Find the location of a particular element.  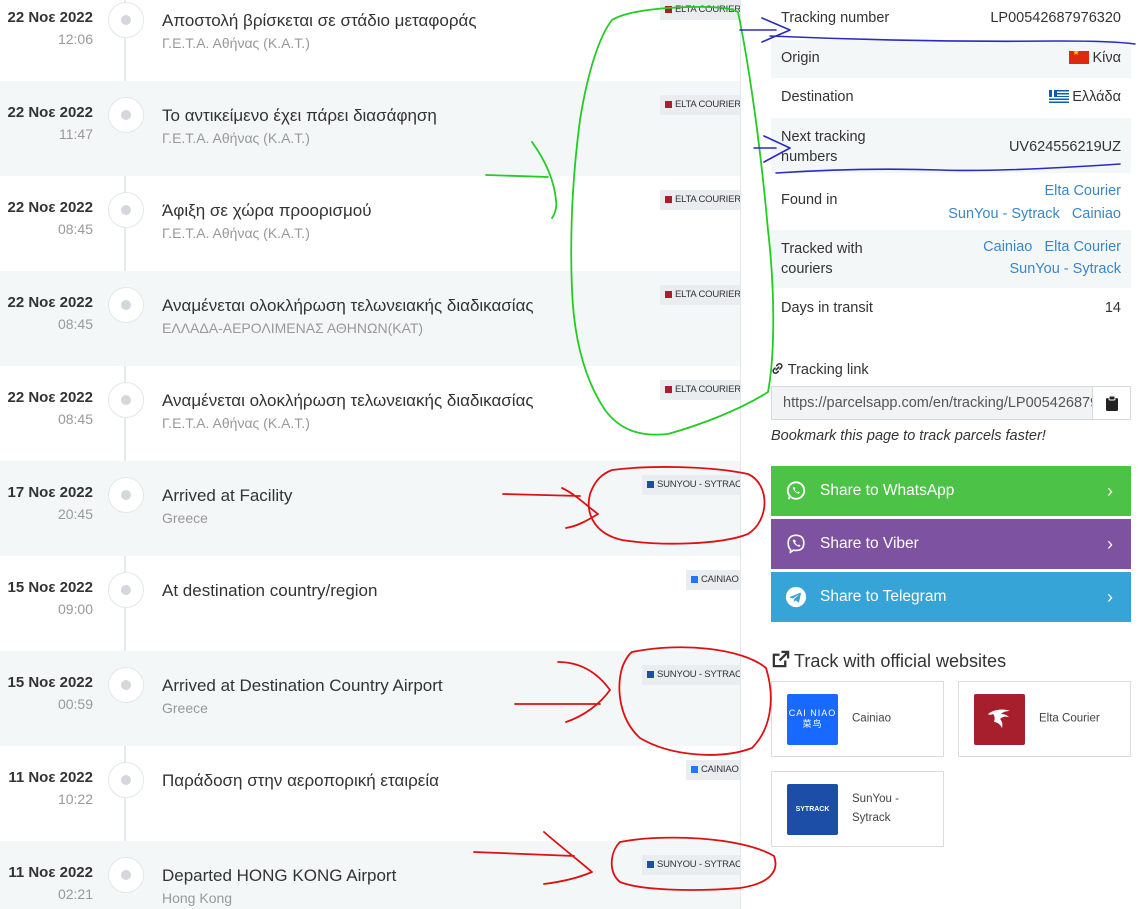

official-card-name: Elta Courier is located at coordinates (1069, 718).